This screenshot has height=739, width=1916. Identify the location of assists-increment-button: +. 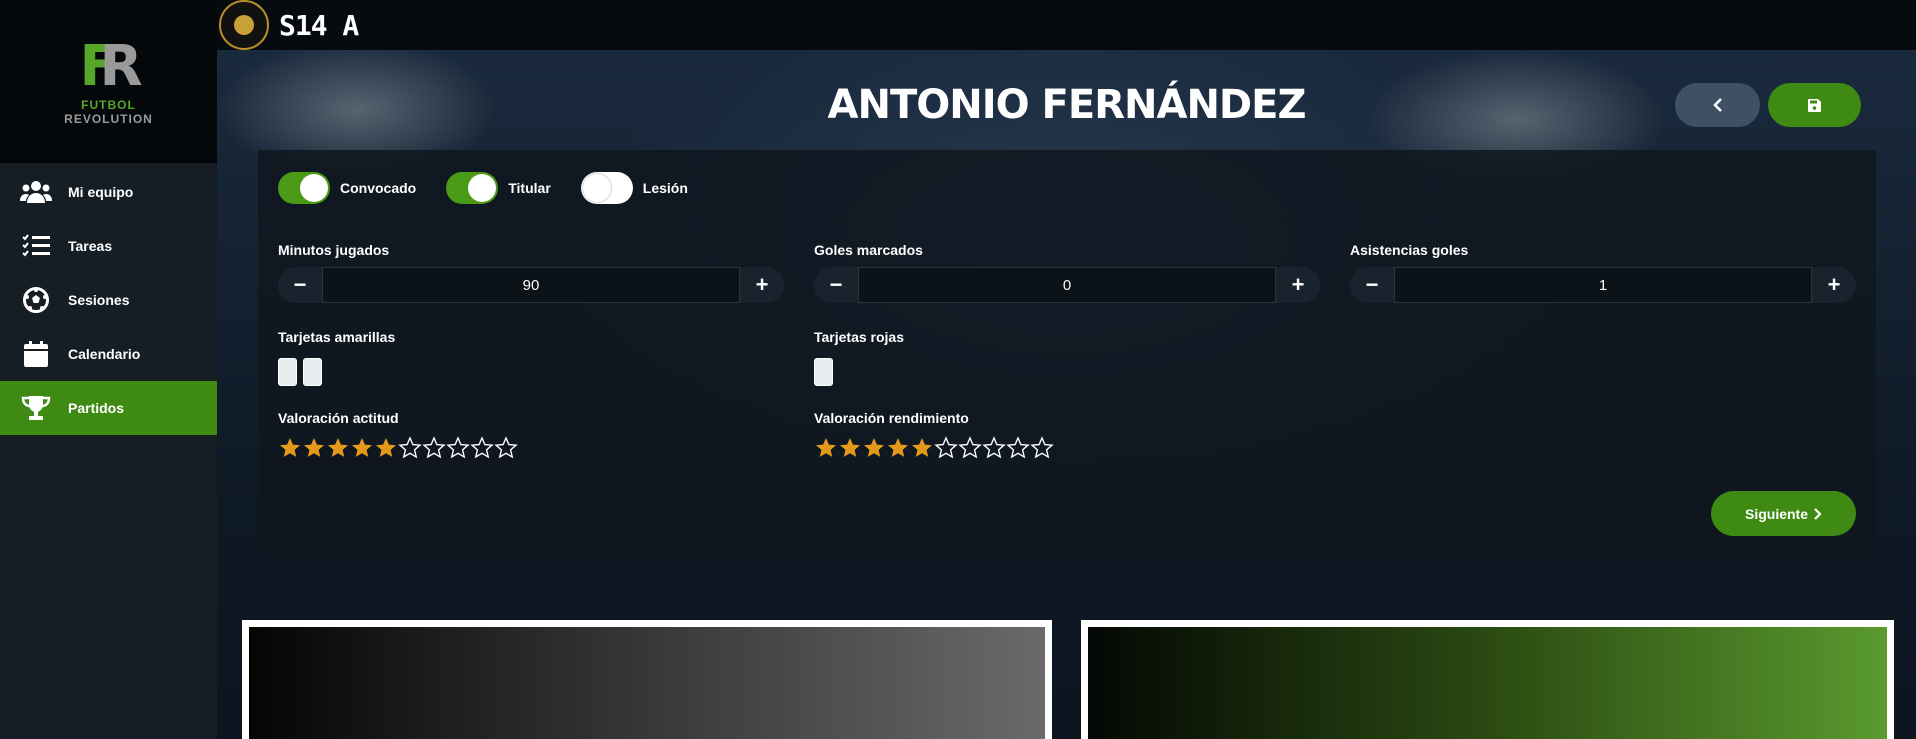
(1834, 285).